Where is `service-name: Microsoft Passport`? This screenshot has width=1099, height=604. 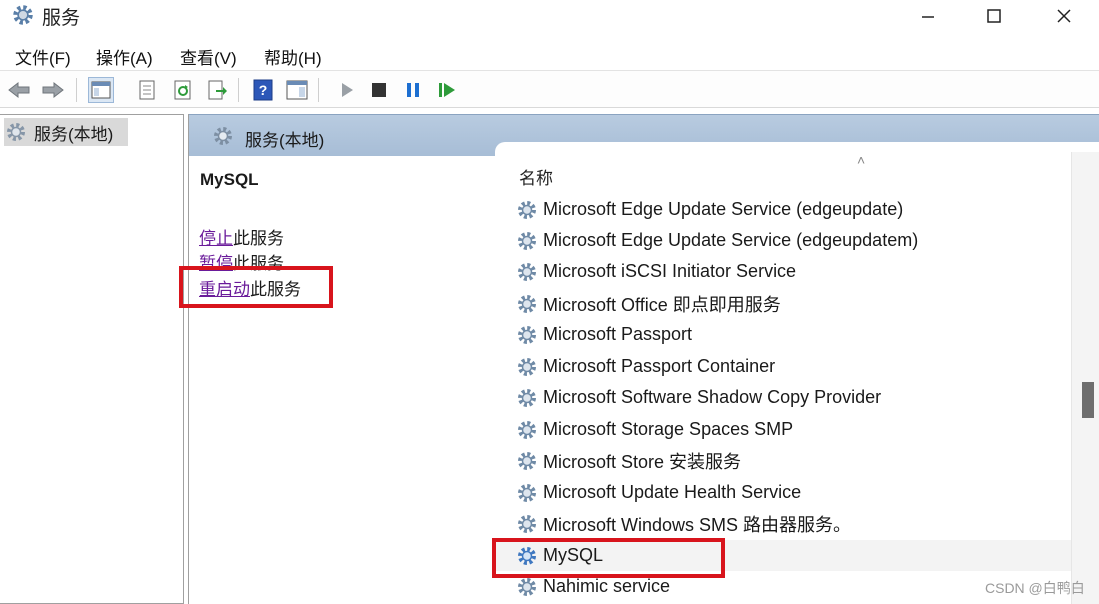 service-name: Microsoft Passport is located at coordinates (618, 334).